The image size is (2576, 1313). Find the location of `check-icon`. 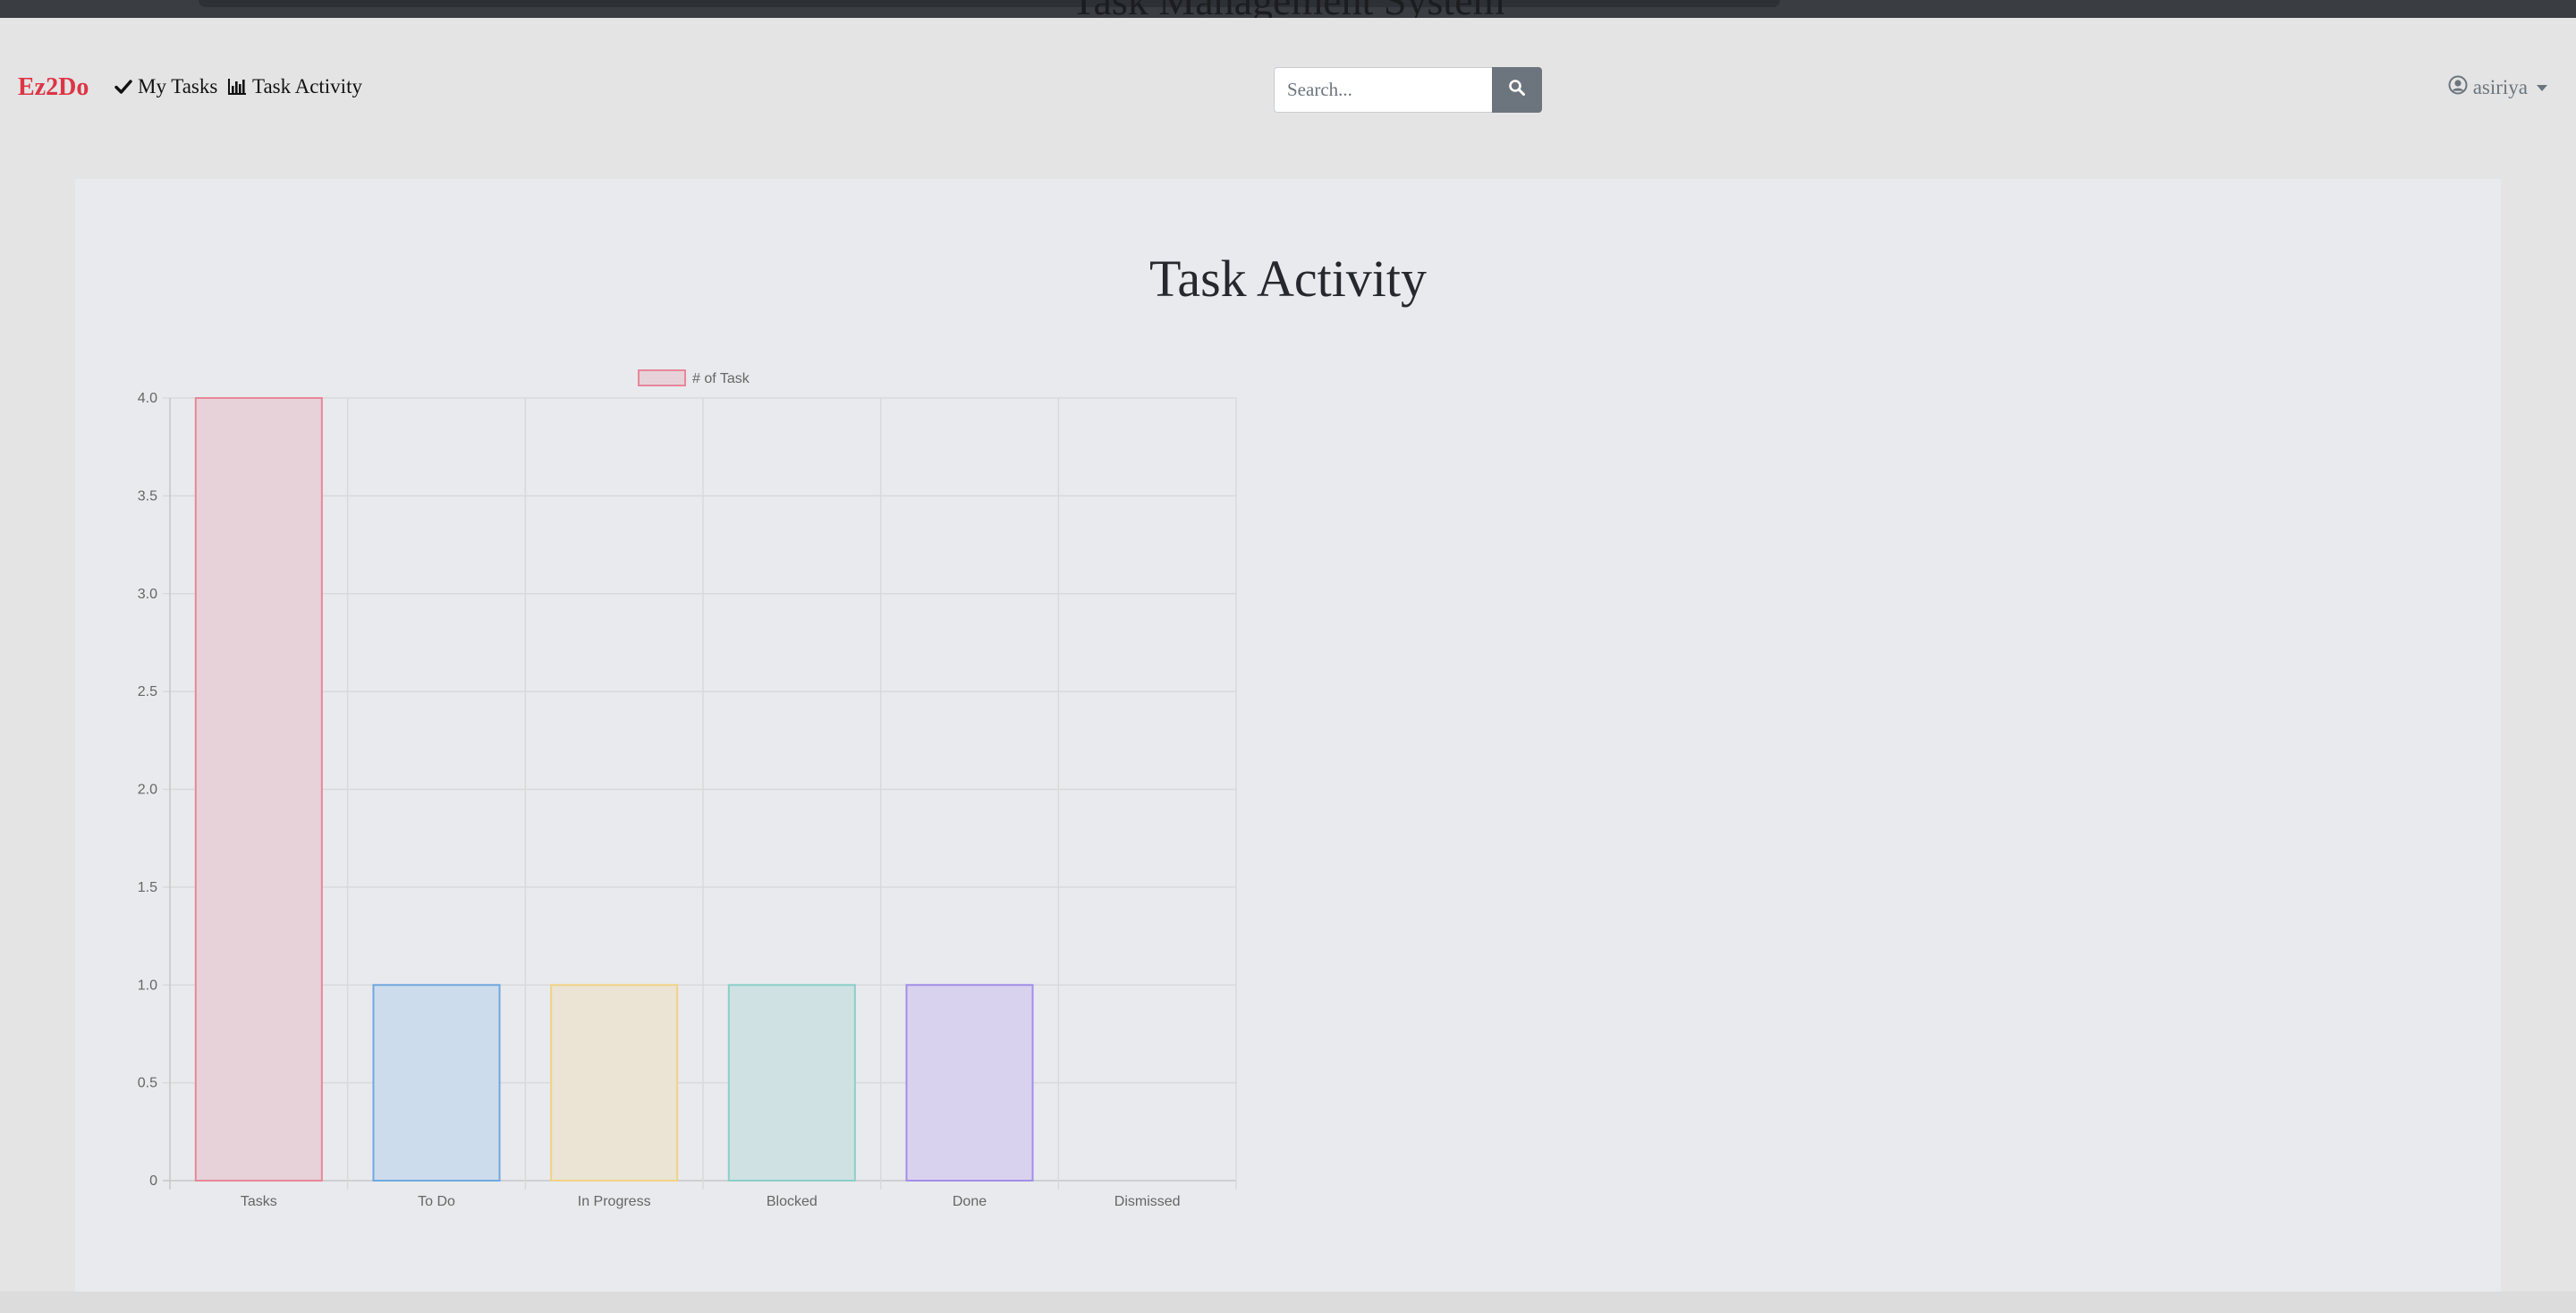

check-icon is located at coordinates (123, 87).